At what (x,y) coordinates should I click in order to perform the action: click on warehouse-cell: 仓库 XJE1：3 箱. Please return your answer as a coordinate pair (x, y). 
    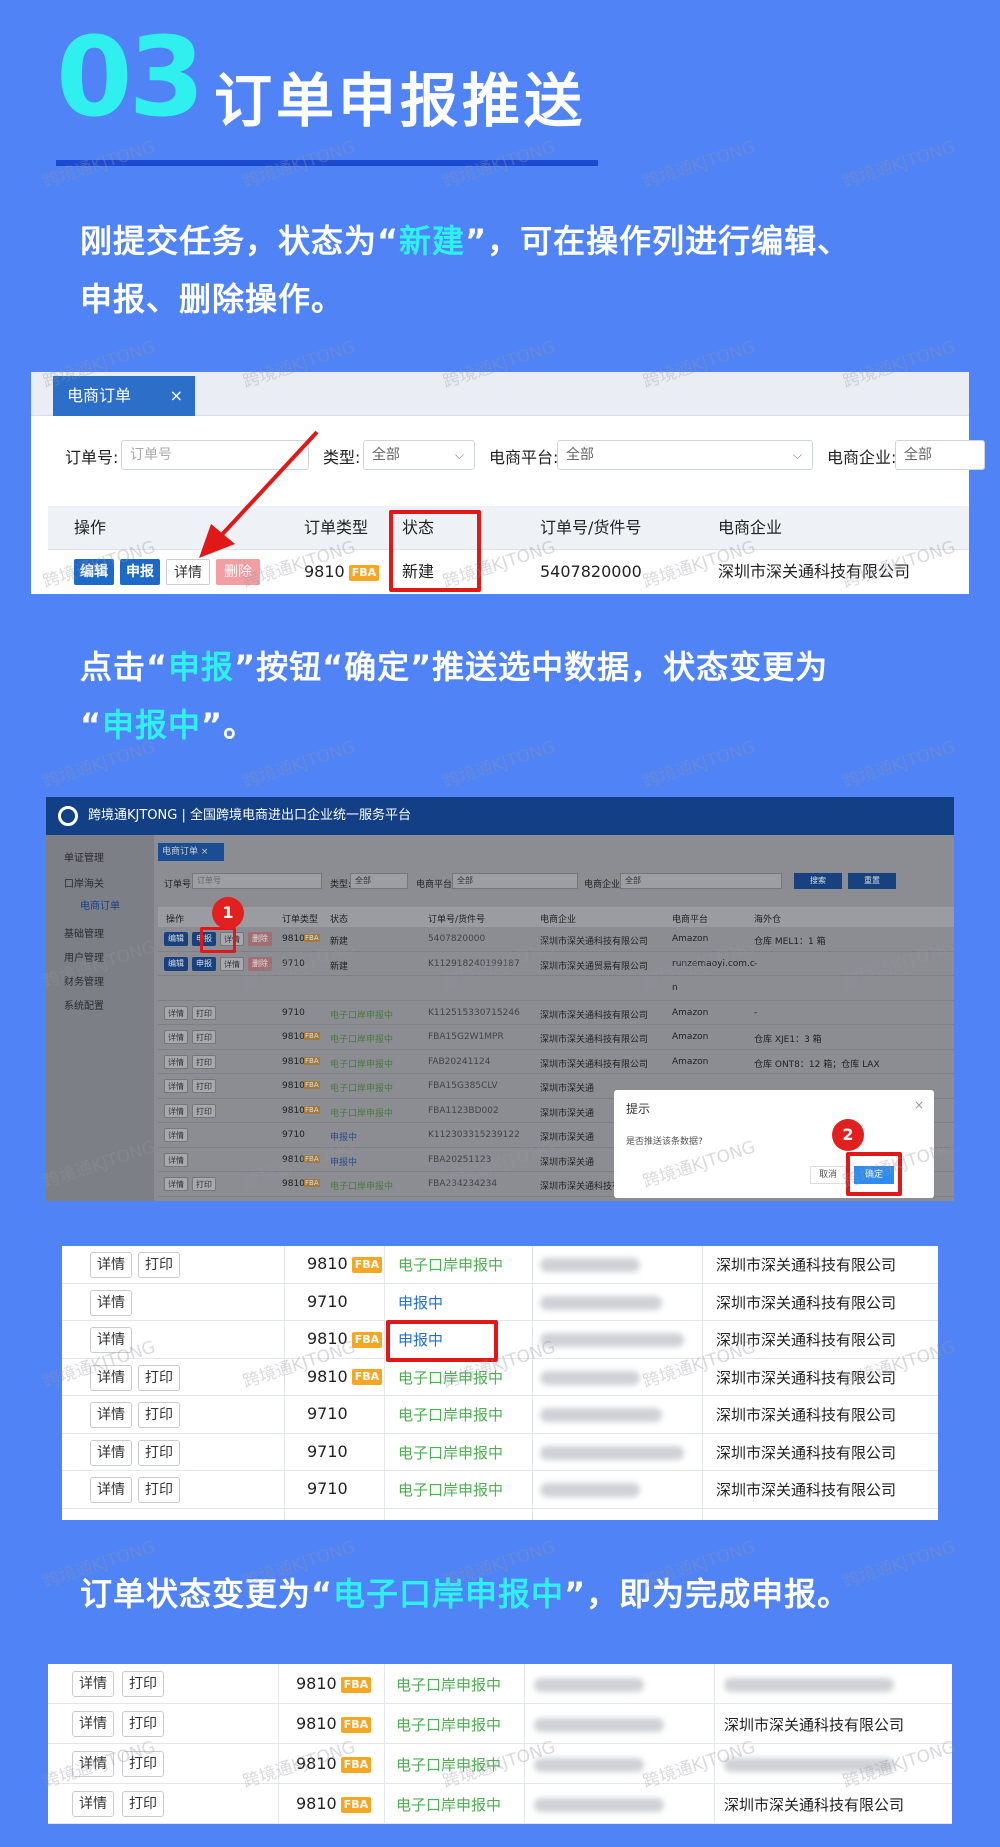
    Looking at the image, I should click on (788, 1040).